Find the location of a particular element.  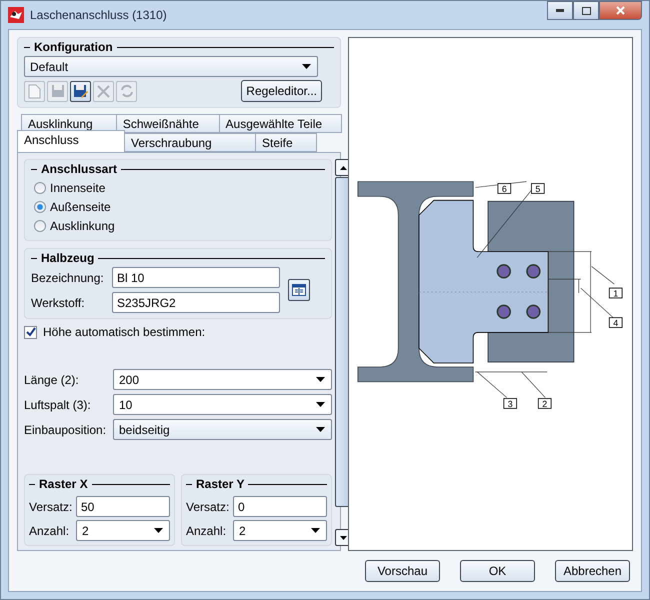

dropdown-field: 200 is located at coordinates (222, 379).